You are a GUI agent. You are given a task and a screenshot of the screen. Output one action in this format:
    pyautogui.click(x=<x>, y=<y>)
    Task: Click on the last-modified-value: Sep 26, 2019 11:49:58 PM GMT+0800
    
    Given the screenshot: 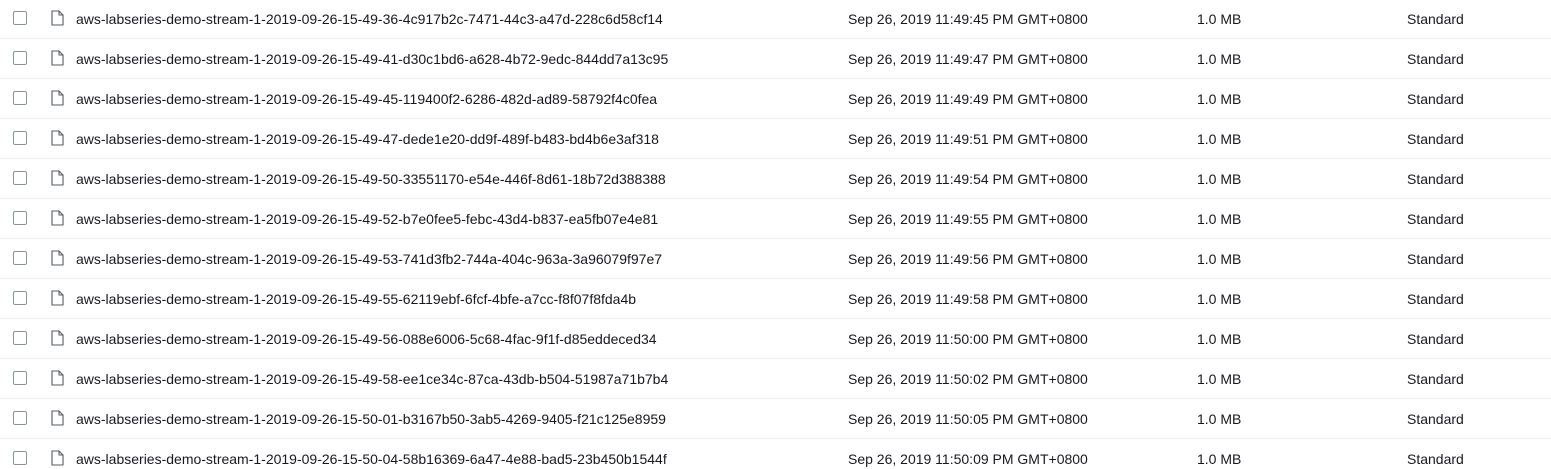 What is the action you would take?
    pyautogui.click(x=968, y=299)
    